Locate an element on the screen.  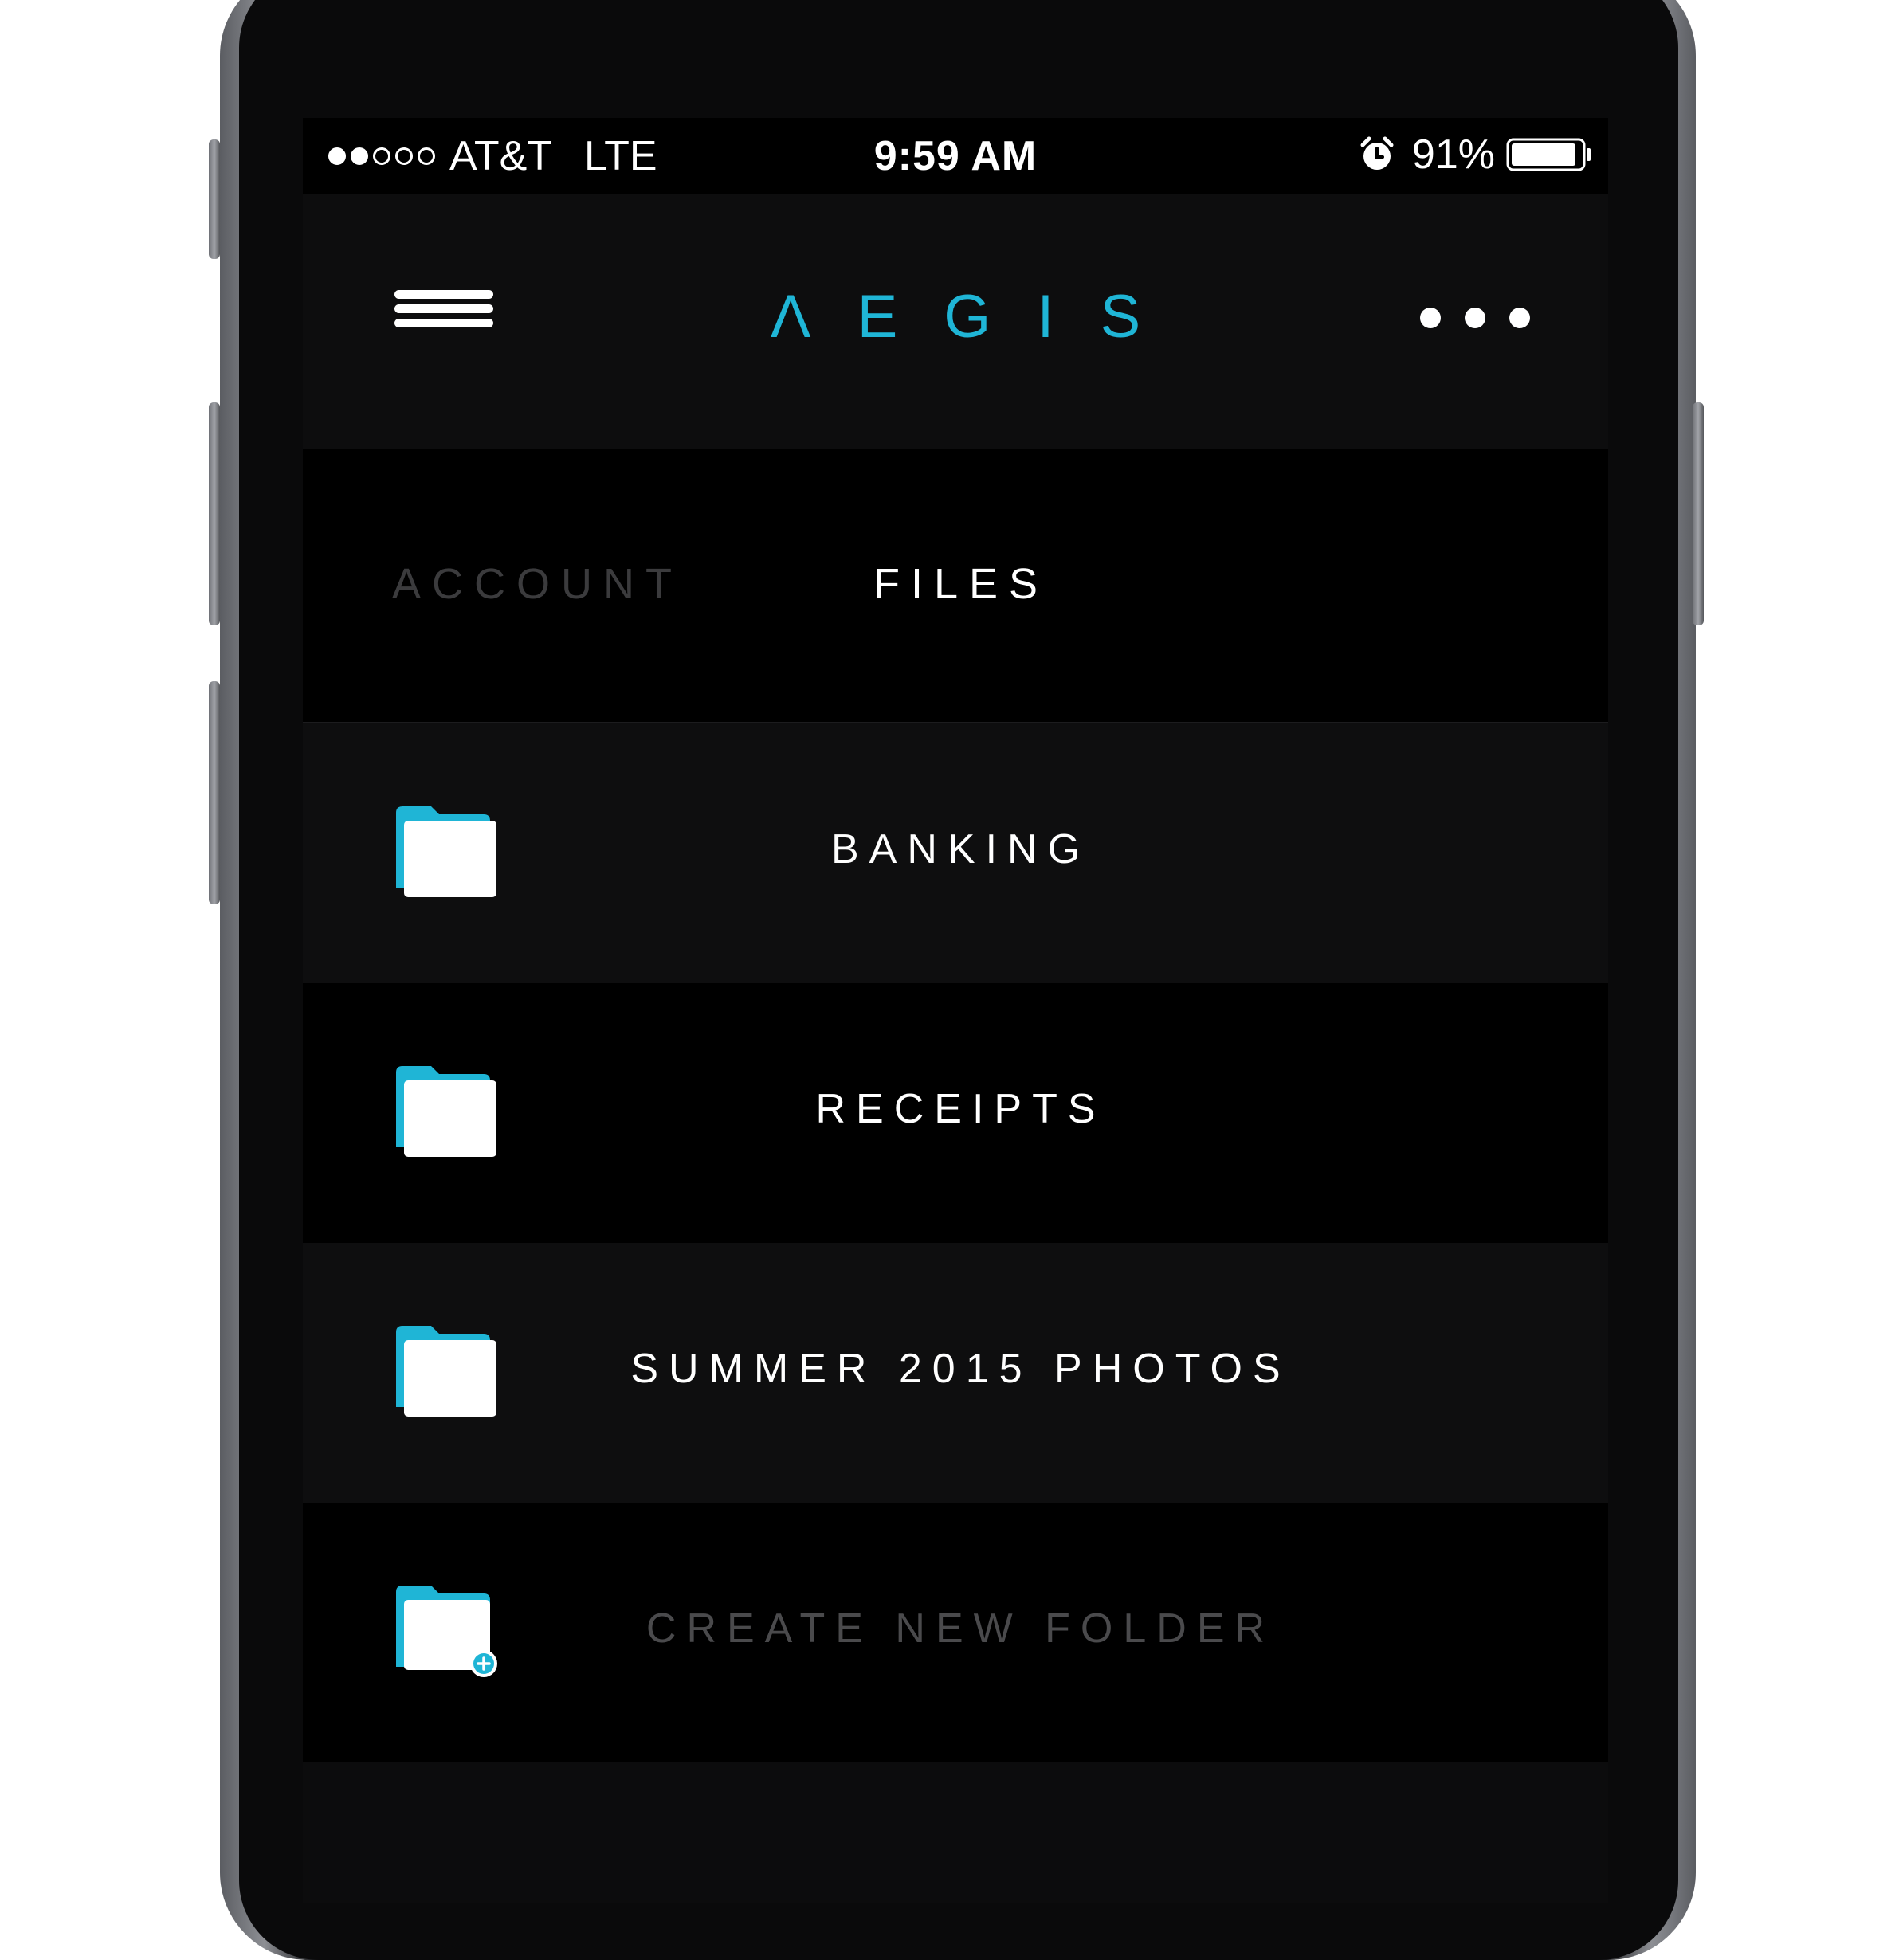
status-right: 91% is located at coordinates (1475, 154).